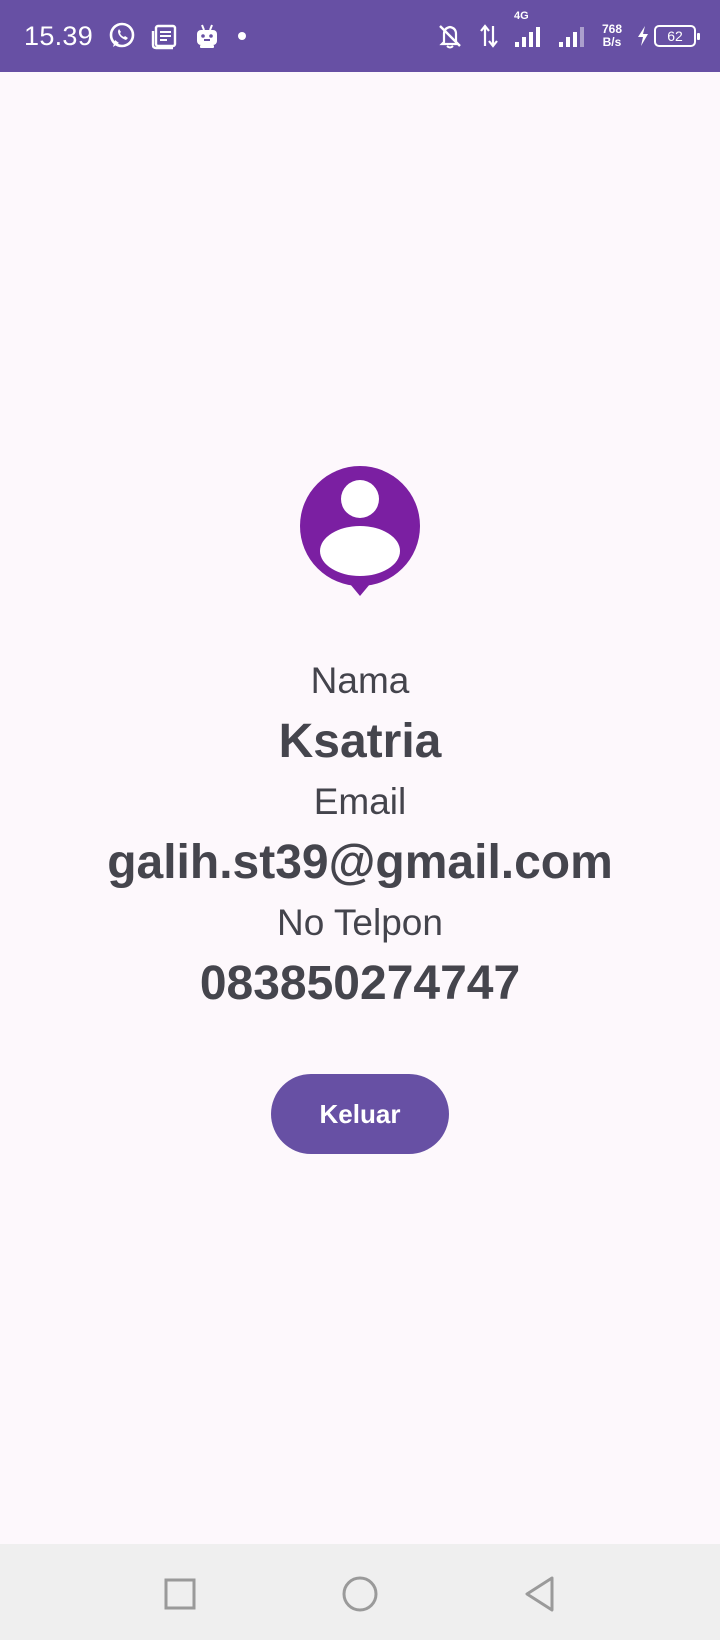  Describe the element at coordinates (122, 36) in the screenshot. I see `whatsapp-icon` at that location.